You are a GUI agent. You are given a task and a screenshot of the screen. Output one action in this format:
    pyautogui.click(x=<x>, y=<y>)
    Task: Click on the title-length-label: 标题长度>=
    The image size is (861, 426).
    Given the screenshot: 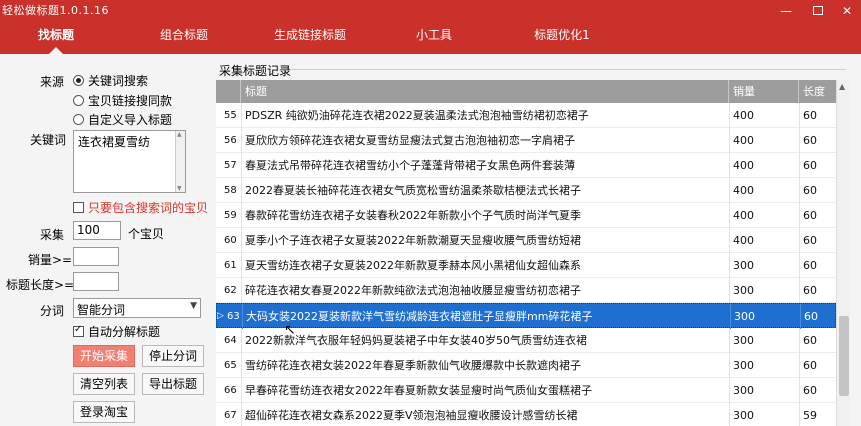 What is the action you would take?
    pyautogui.click(x=40, y=285)
    